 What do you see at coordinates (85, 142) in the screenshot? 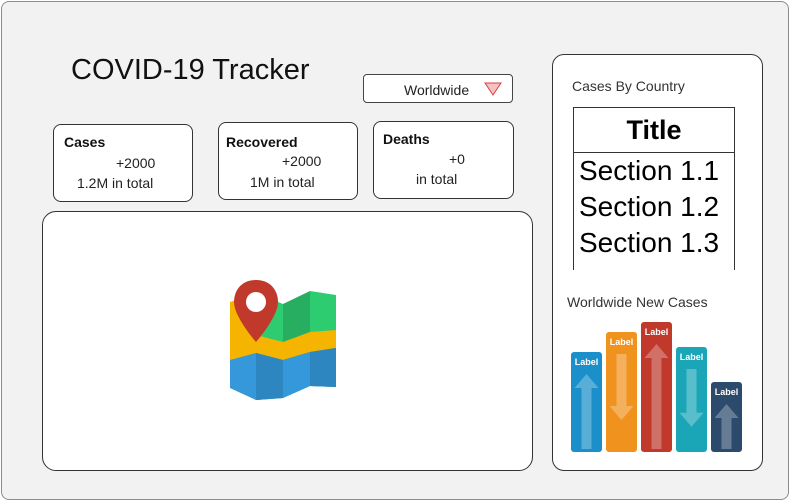
I see `cases-card-title: Cases` at bounding box center [85, 142].